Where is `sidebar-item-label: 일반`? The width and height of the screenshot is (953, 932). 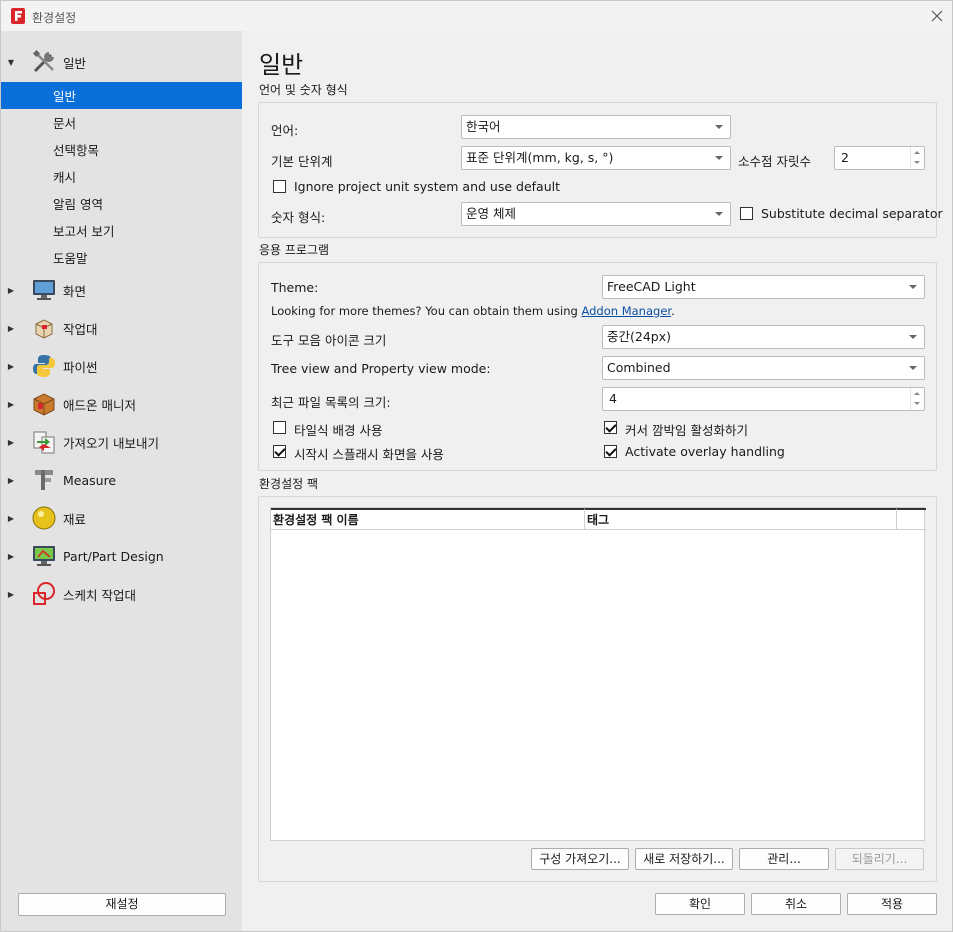 sidebar-item-label: 일반 is located at coordinates (65, 96).